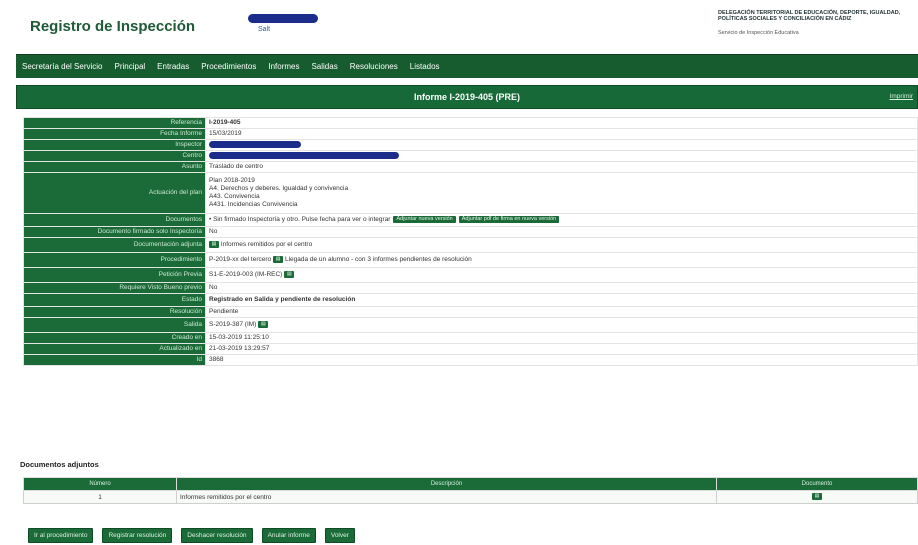 Image resolution: width=918 pixels, height=545 pixels. Describe the element at coordinates (263, 324) in the screenshot. I see `open-salida-icon: ▤` at that location.